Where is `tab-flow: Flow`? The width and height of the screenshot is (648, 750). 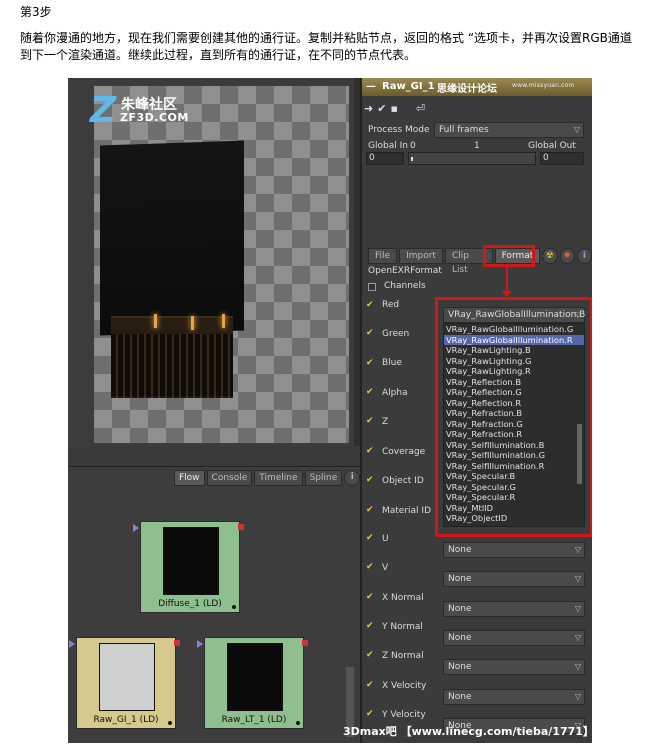 tab-flow: Flow is located at coordinates (189, 478).